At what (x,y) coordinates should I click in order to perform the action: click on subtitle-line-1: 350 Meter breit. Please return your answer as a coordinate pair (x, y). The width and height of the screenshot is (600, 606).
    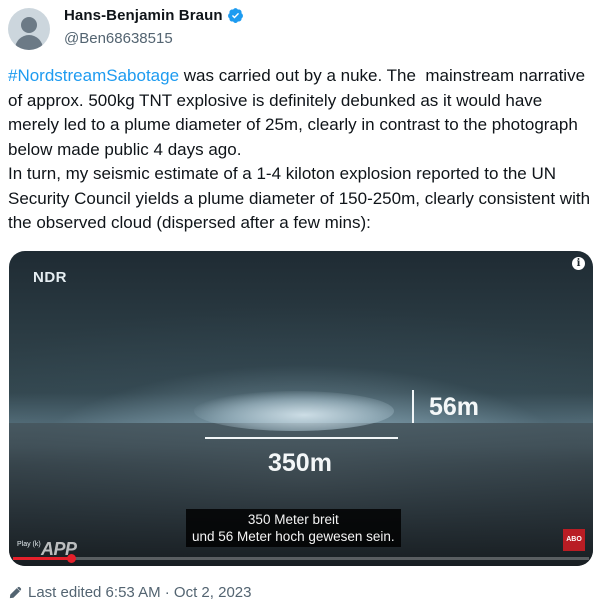
    Looking at the image, I should click on (293, 519).